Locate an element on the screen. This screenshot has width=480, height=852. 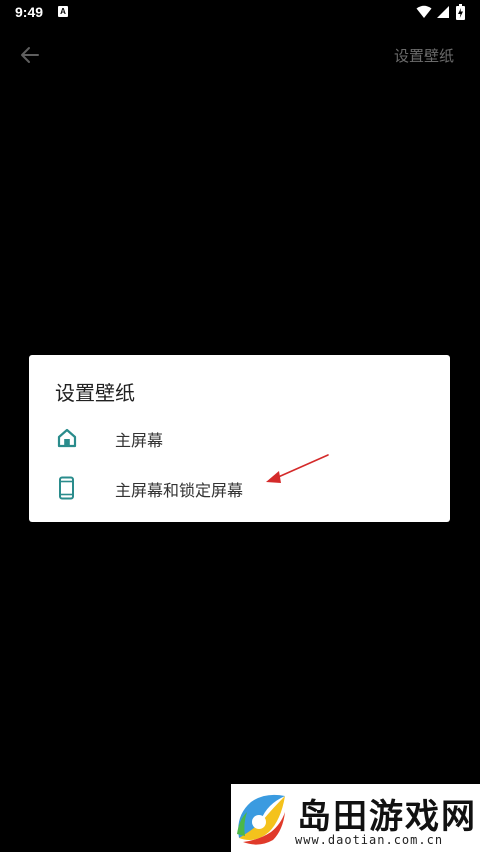
watermark-url: www.daotian.com.cn is located at coordinates (369, 840).